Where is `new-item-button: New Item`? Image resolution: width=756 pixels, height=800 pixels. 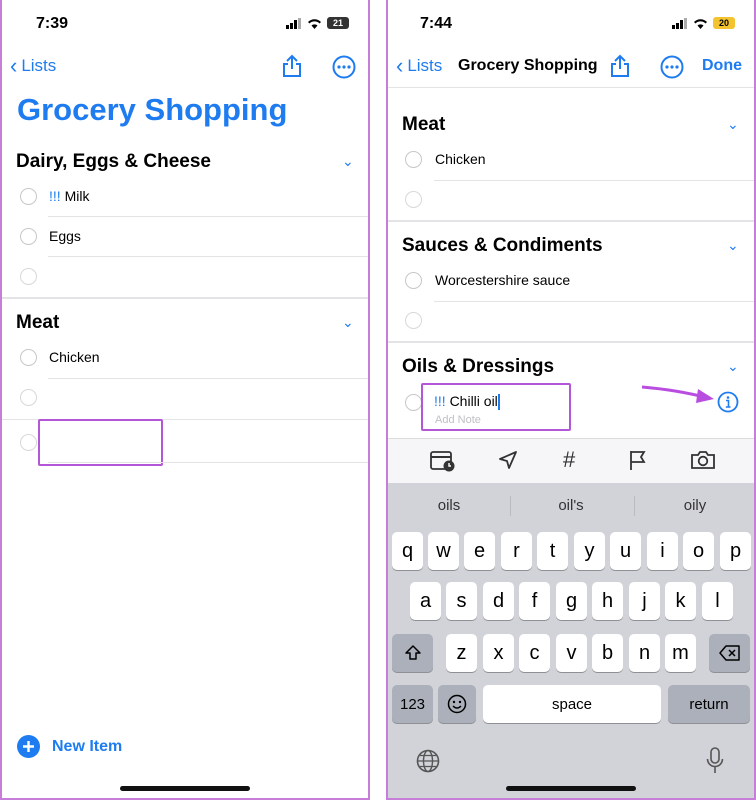
new-item-button: New Item is located at coordinates (69, 746).